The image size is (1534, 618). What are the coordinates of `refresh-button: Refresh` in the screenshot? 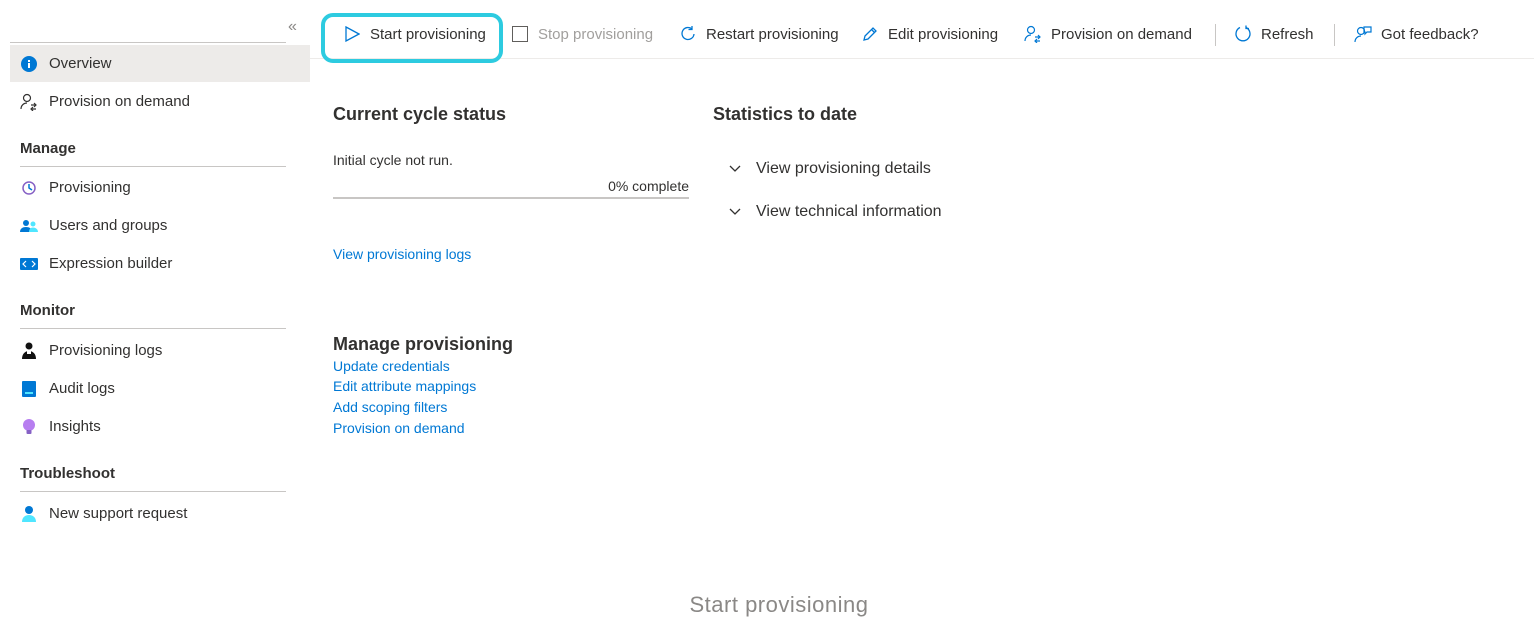 It's located at (1274, 34).